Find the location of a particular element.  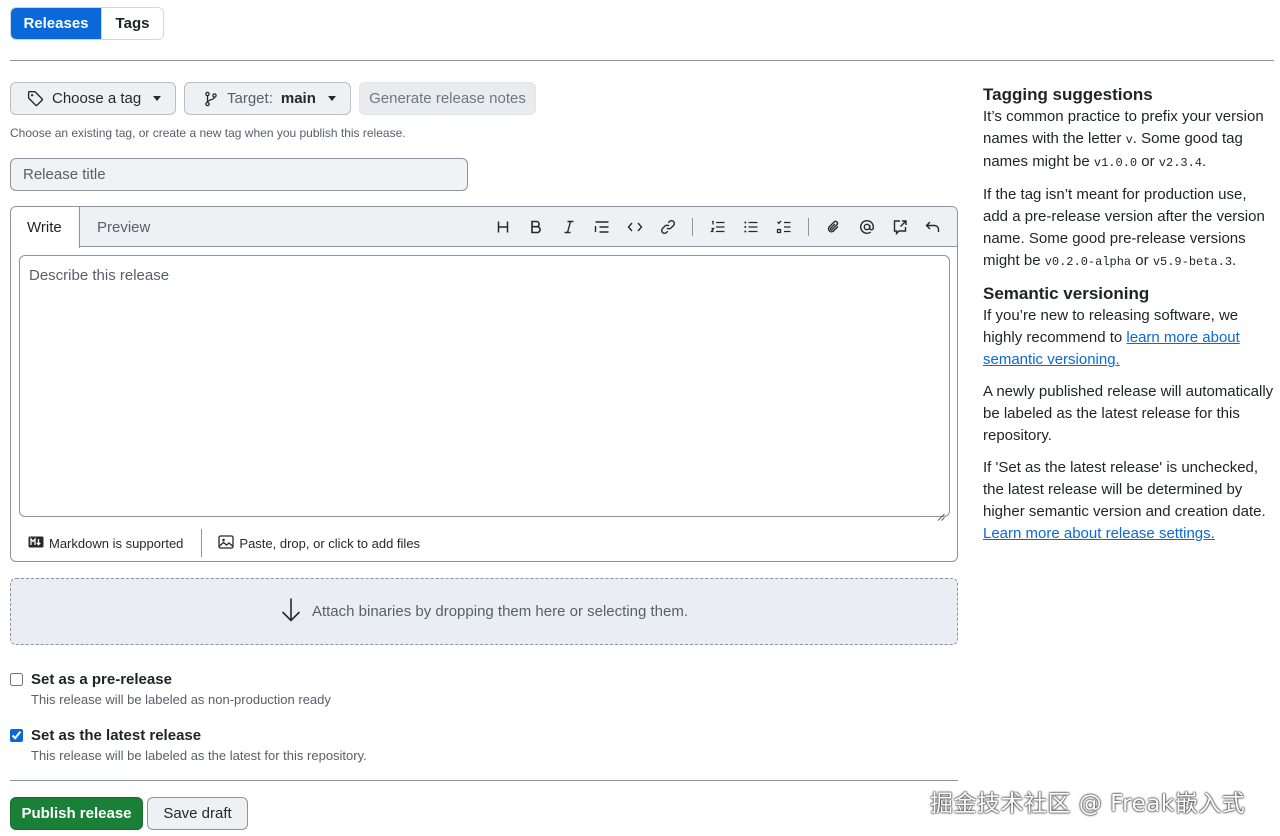

undo-icon is located at coordinates (932, 227).